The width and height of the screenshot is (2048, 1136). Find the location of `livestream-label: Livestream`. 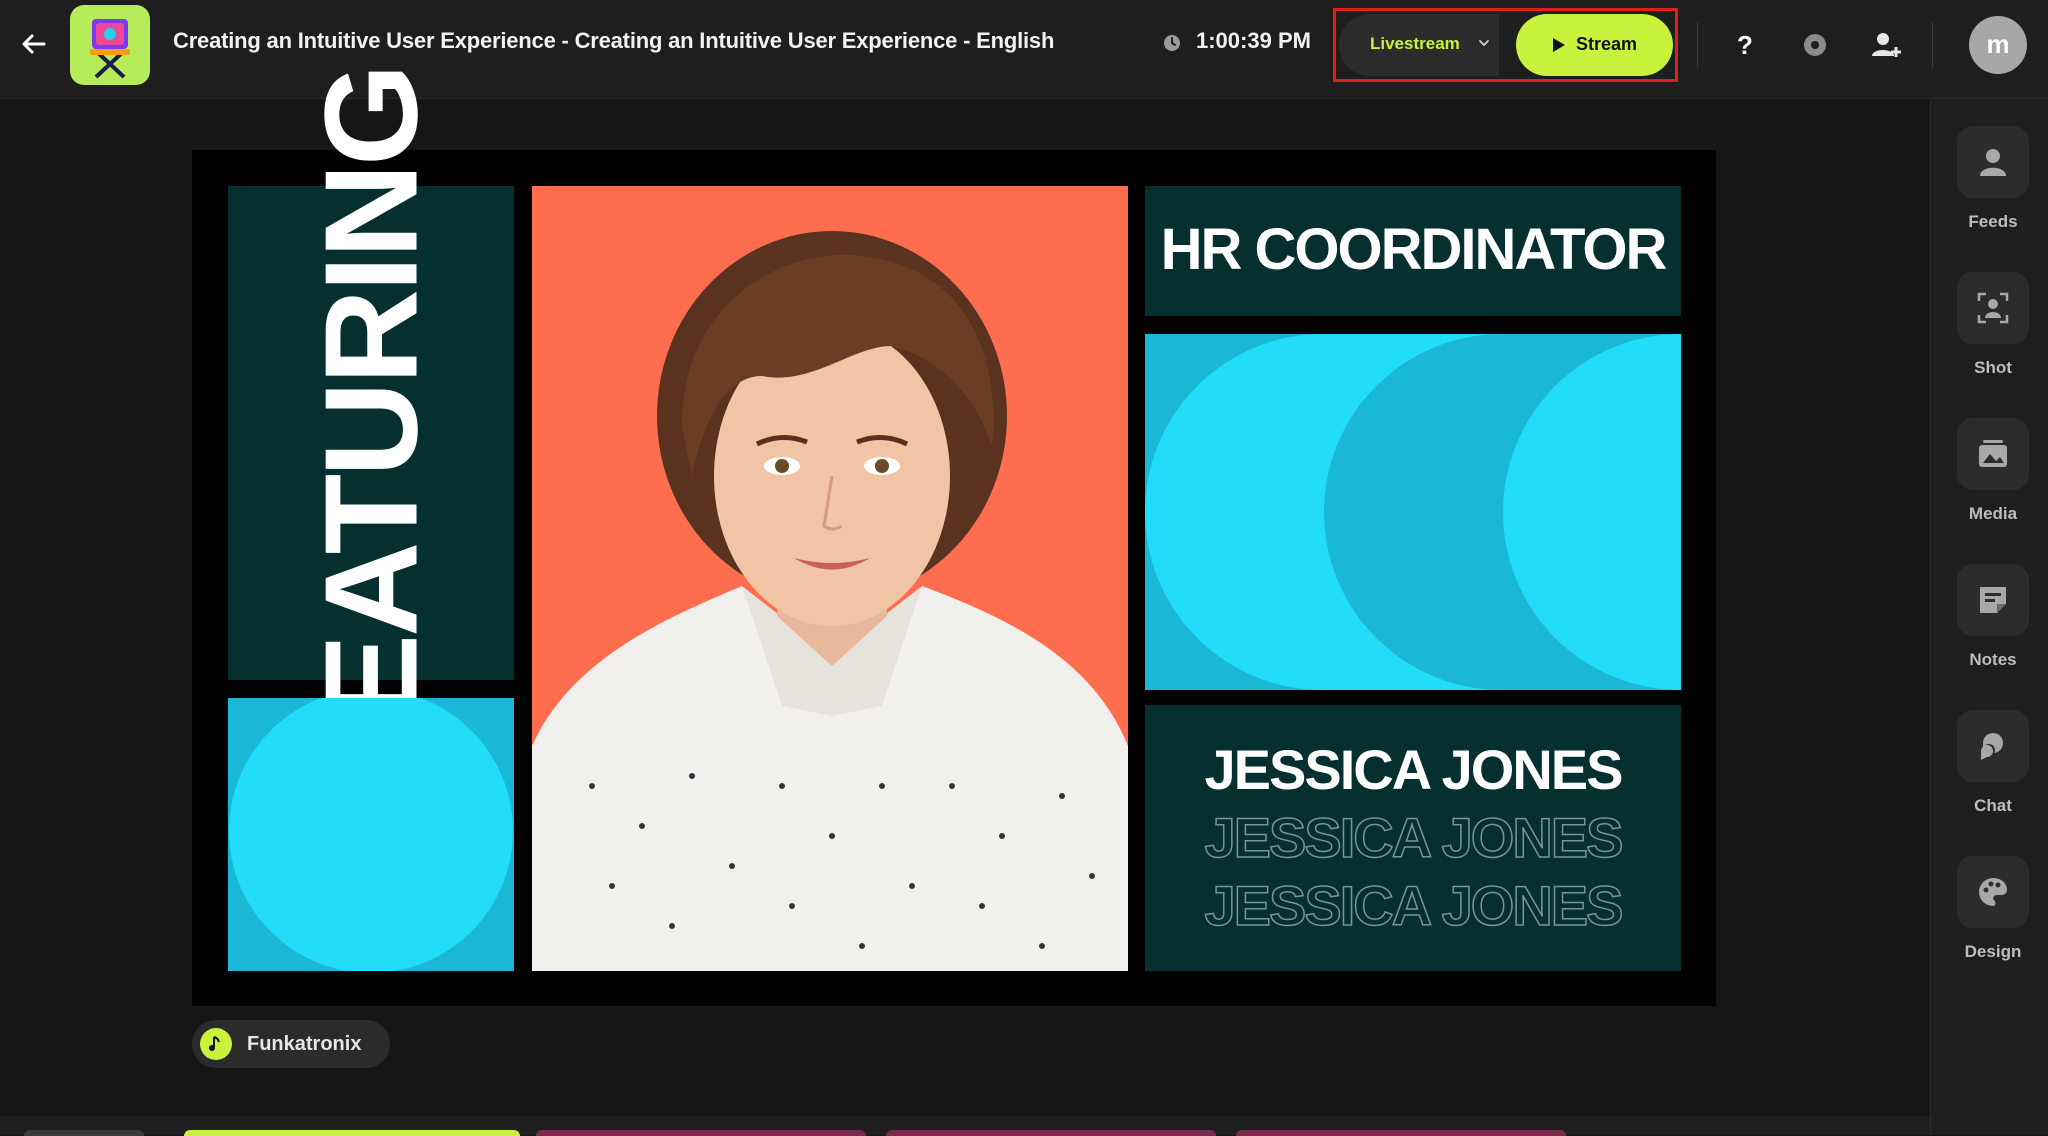

livestream-label: Livestream is located at coordinates (1415, 43).